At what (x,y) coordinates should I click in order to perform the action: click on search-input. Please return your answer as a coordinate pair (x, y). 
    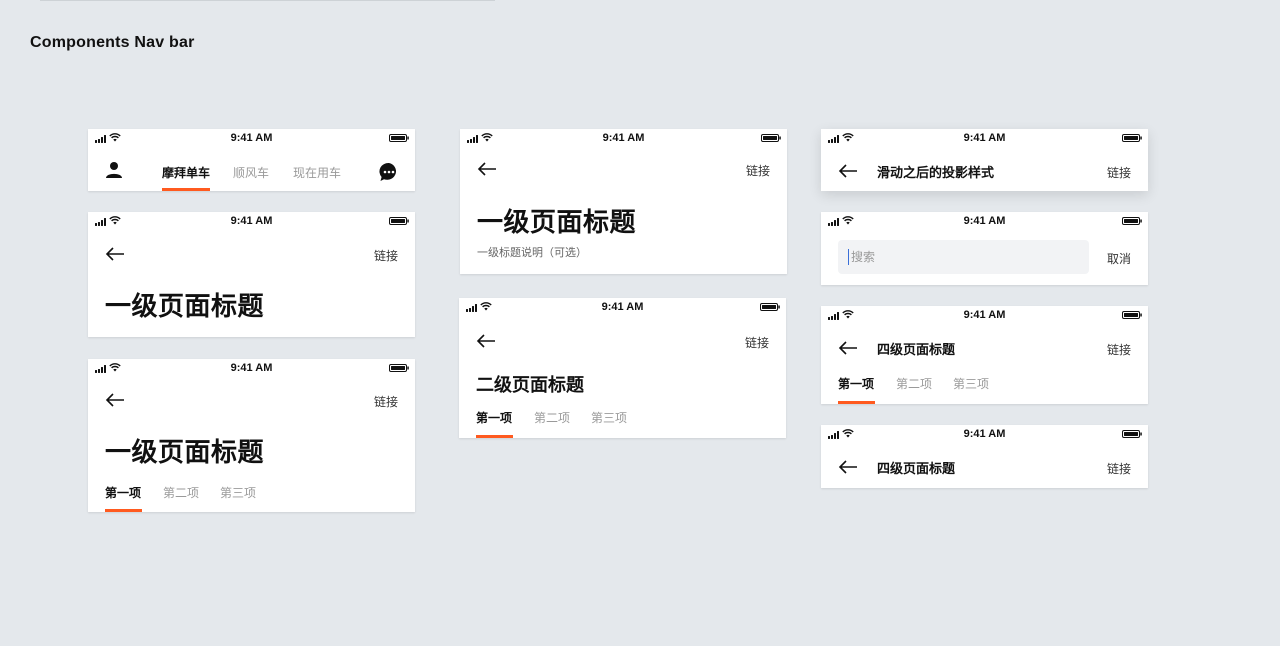
    Looking at the image, I should click on (951, 257).